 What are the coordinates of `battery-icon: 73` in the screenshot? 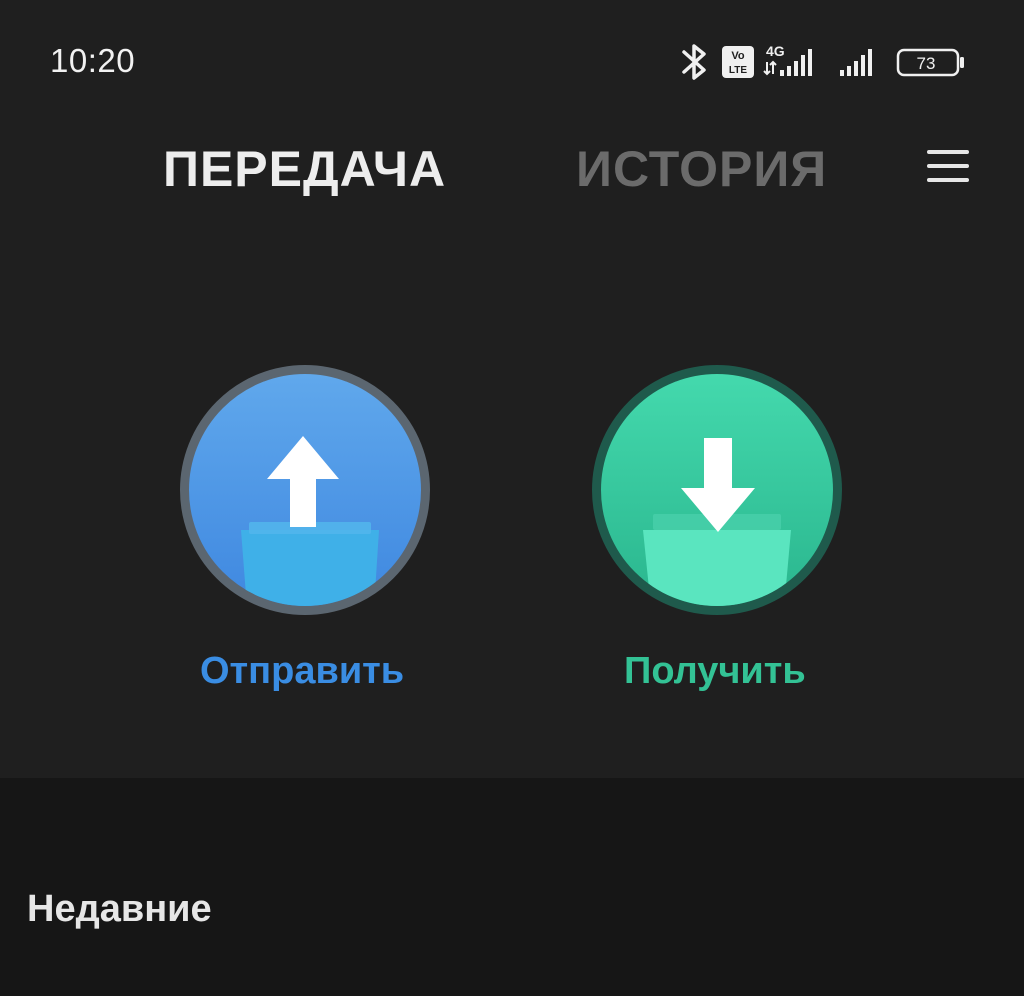 It's located at (930, 62).